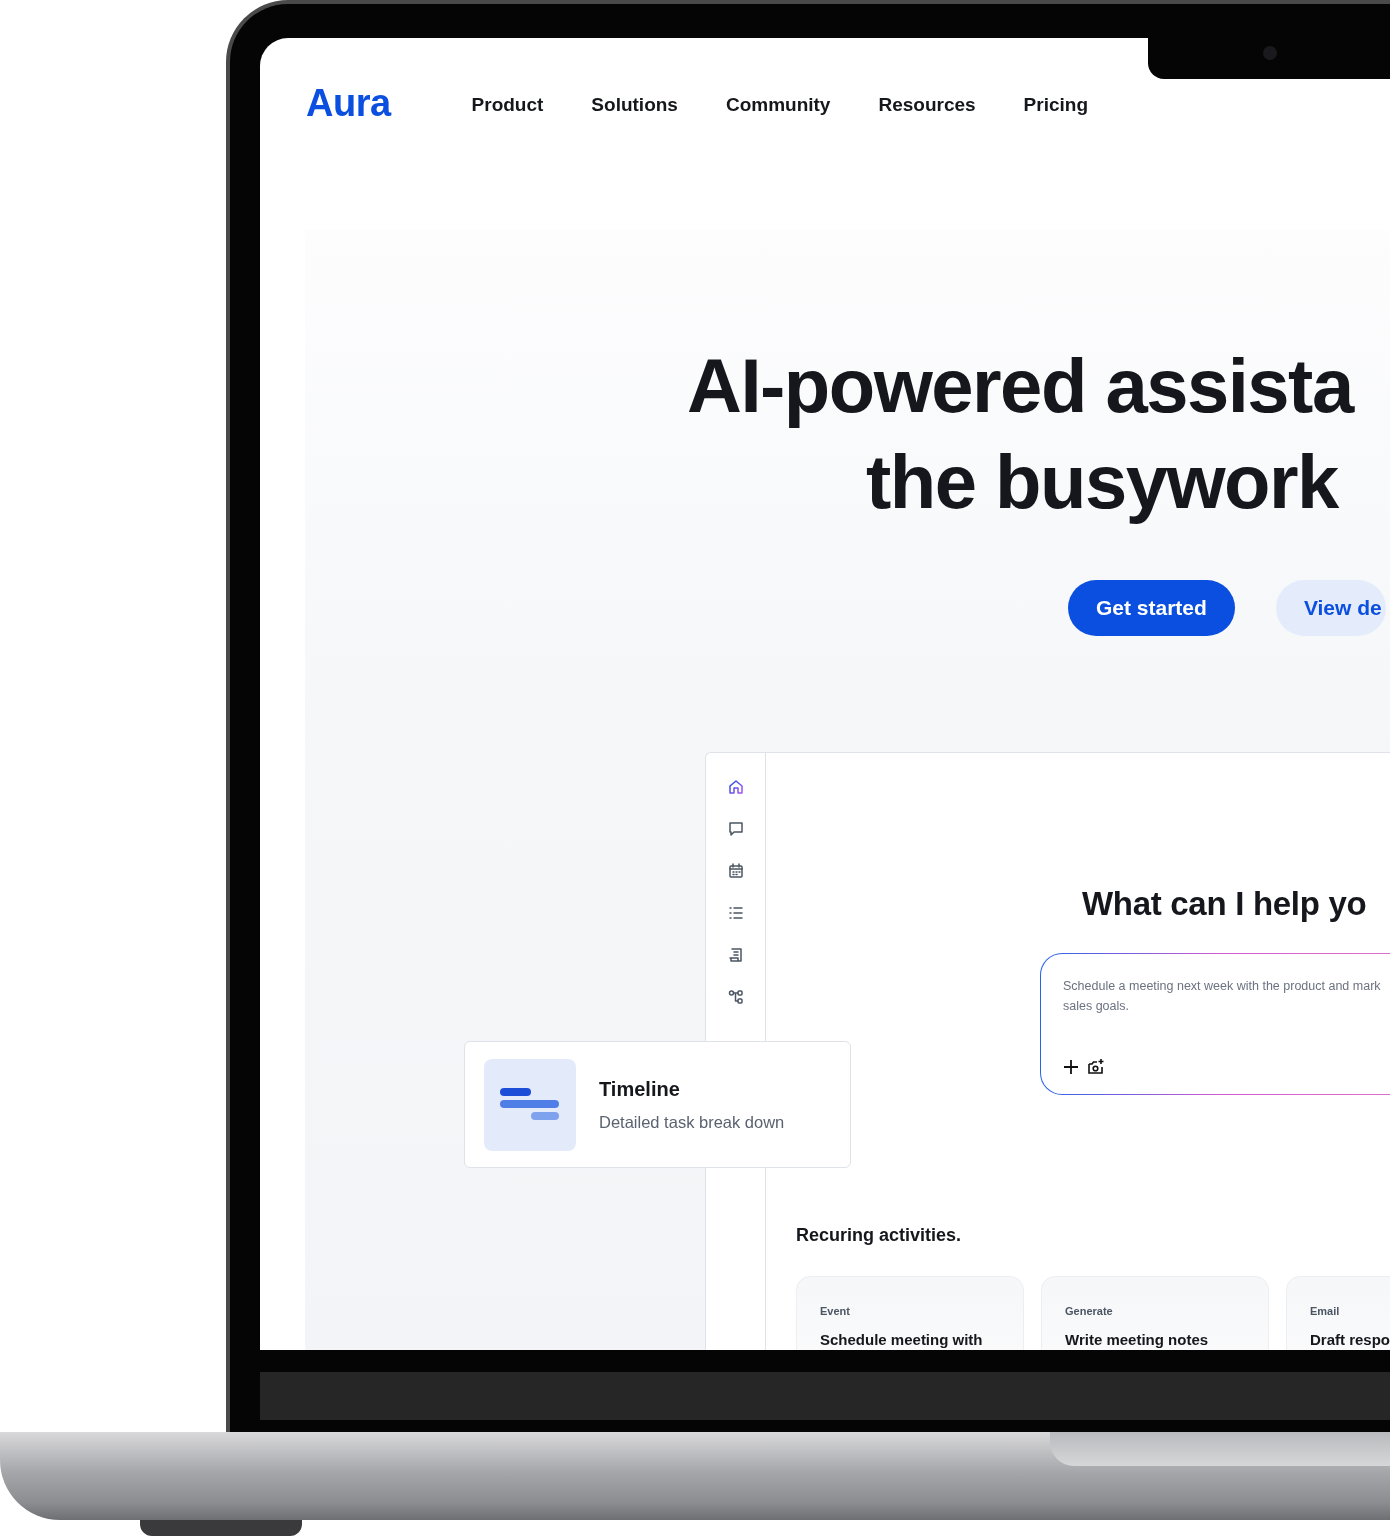 The image size is (1390, 1536). What do you see at coordinates (348, 103) in the screenshot?
I see `logo: Aura` at bounding box center [348, 103].